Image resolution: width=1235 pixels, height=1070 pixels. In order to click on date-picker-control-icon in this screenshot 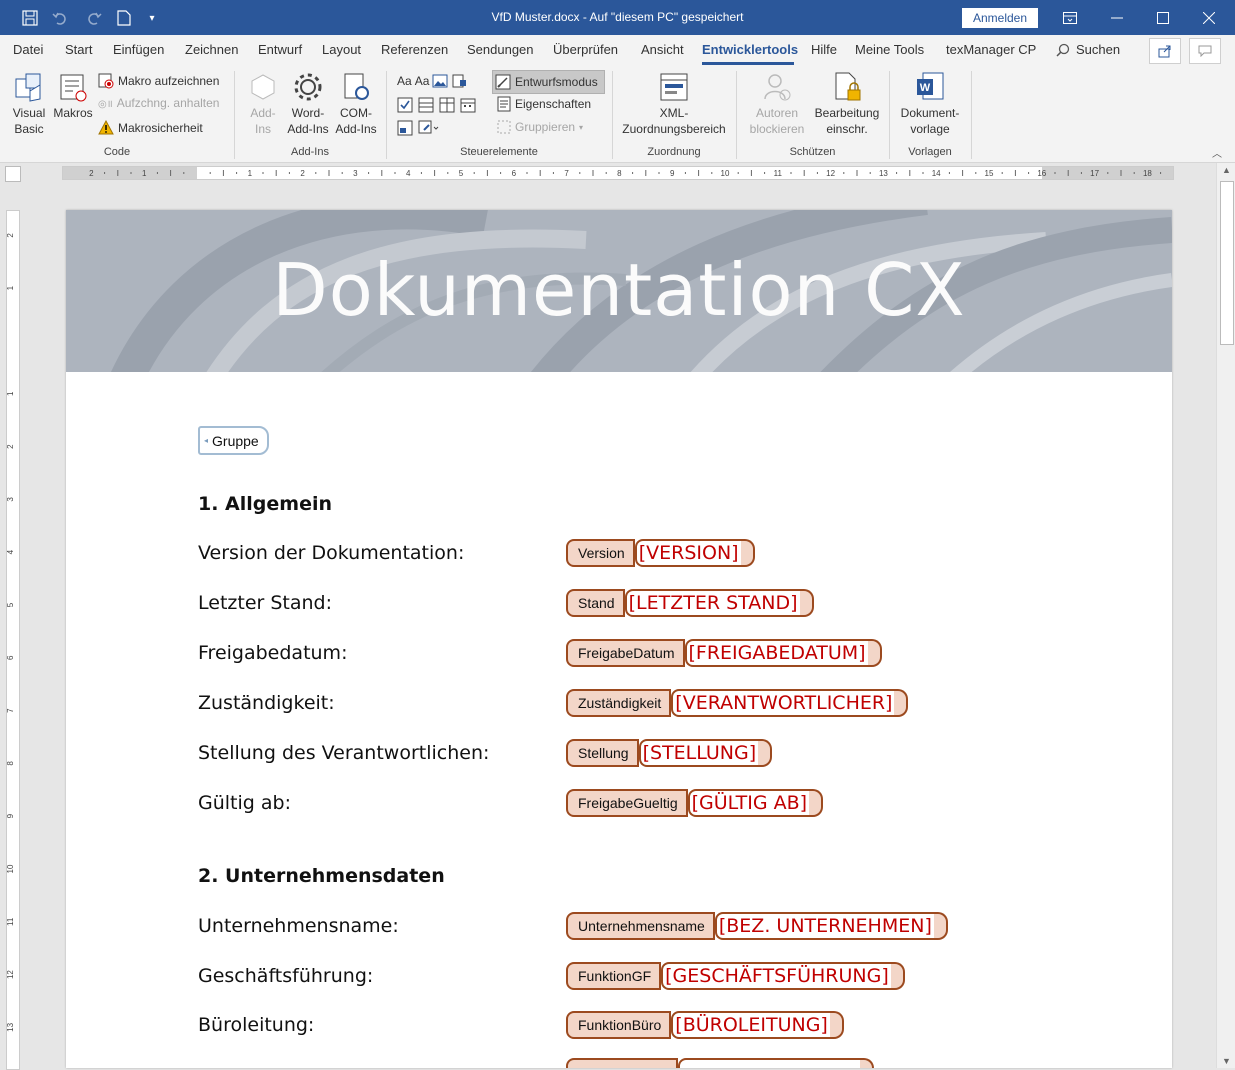, I will do `click(468, 105)`.